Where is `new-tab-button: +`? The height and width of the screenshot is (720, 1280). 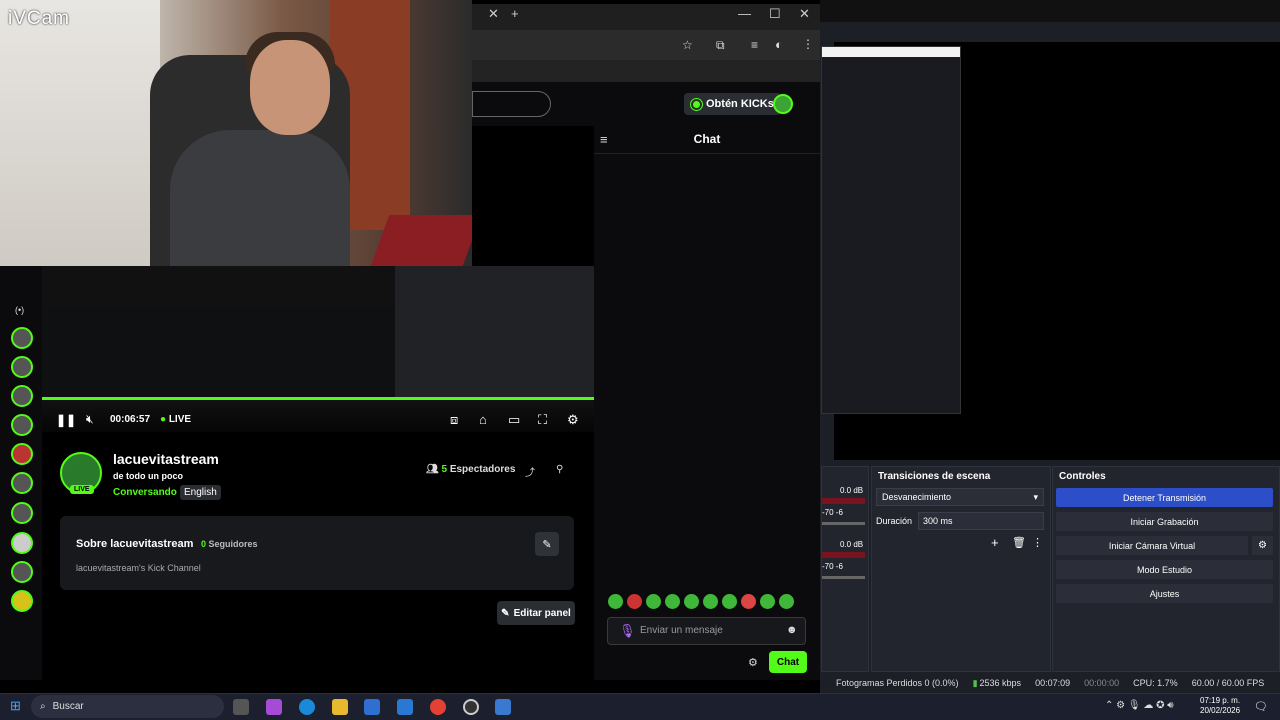
new-tab-button: + is located at coordinates (515, 13).